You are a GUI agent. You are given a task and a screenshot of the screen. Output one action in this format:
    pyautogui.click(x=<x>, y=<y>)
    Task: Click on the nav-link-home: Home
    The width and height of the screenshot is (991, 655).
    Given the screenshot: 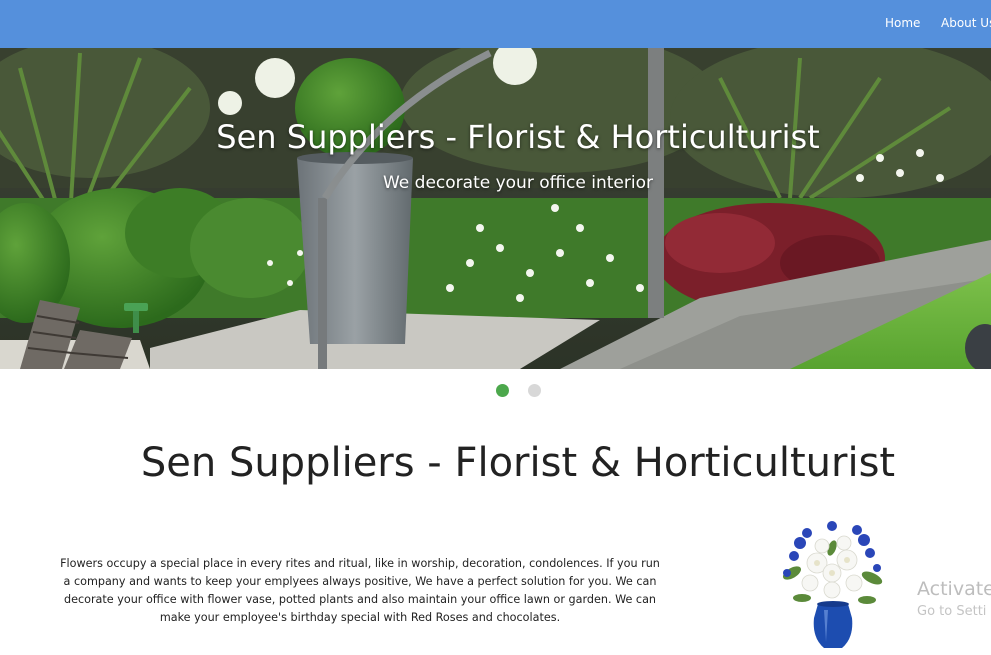 What is the action you would take?
    pyautogui.click(x=902, y=23)
    